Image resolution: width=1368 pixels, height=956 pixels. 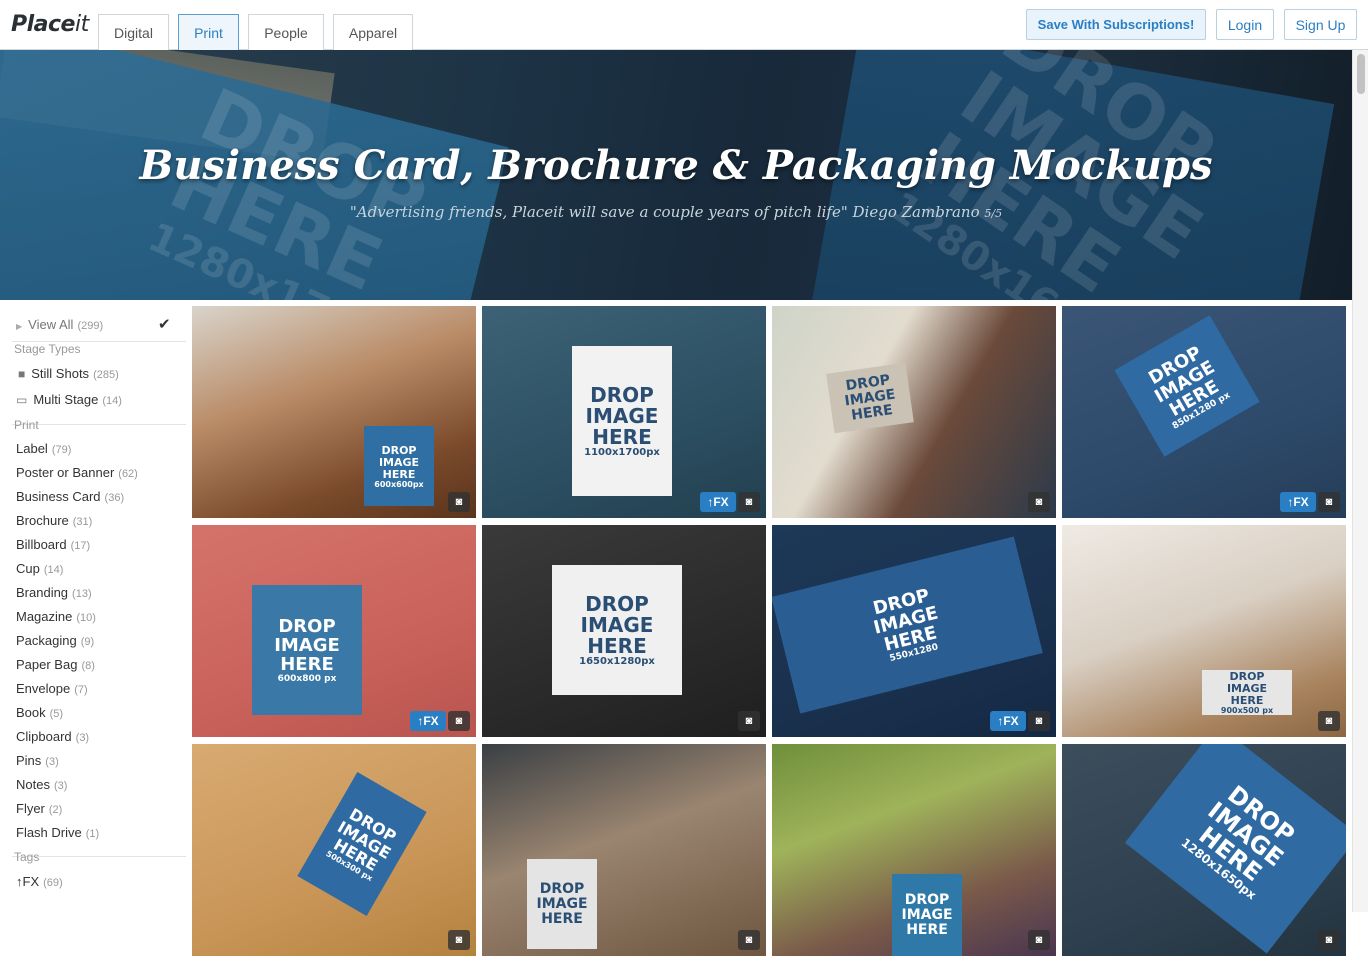 I want to click on tab-apparel: Apparel, so click(x=373, y=32).